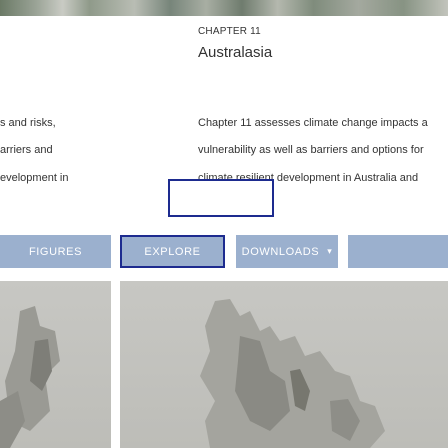  Describe the element at coordinates (55, 364) in the screenshot. I see `figures-thumbnail` at that location.